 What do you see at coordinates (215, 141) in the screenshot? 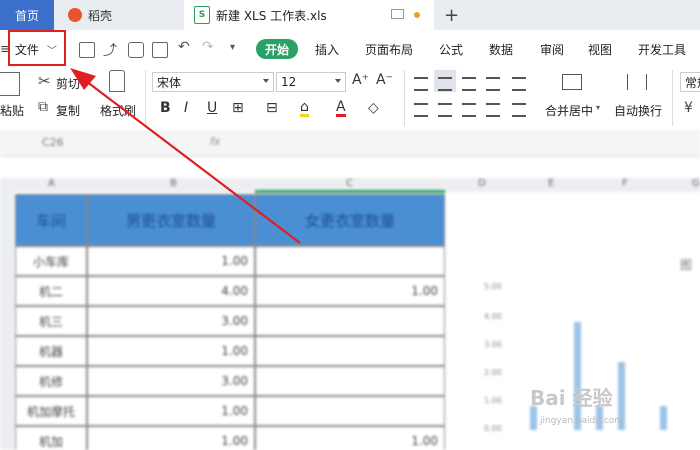
I see `formula-fx-icon: fx` at bounding box center [215, 141].